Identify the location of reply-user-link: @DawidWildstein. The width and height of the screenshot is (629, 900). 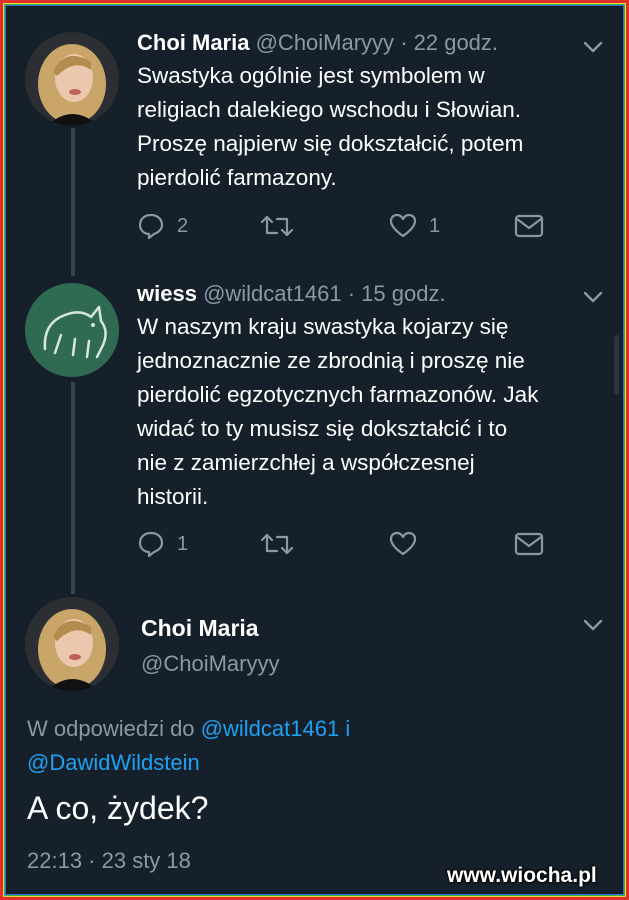
(113, 762).